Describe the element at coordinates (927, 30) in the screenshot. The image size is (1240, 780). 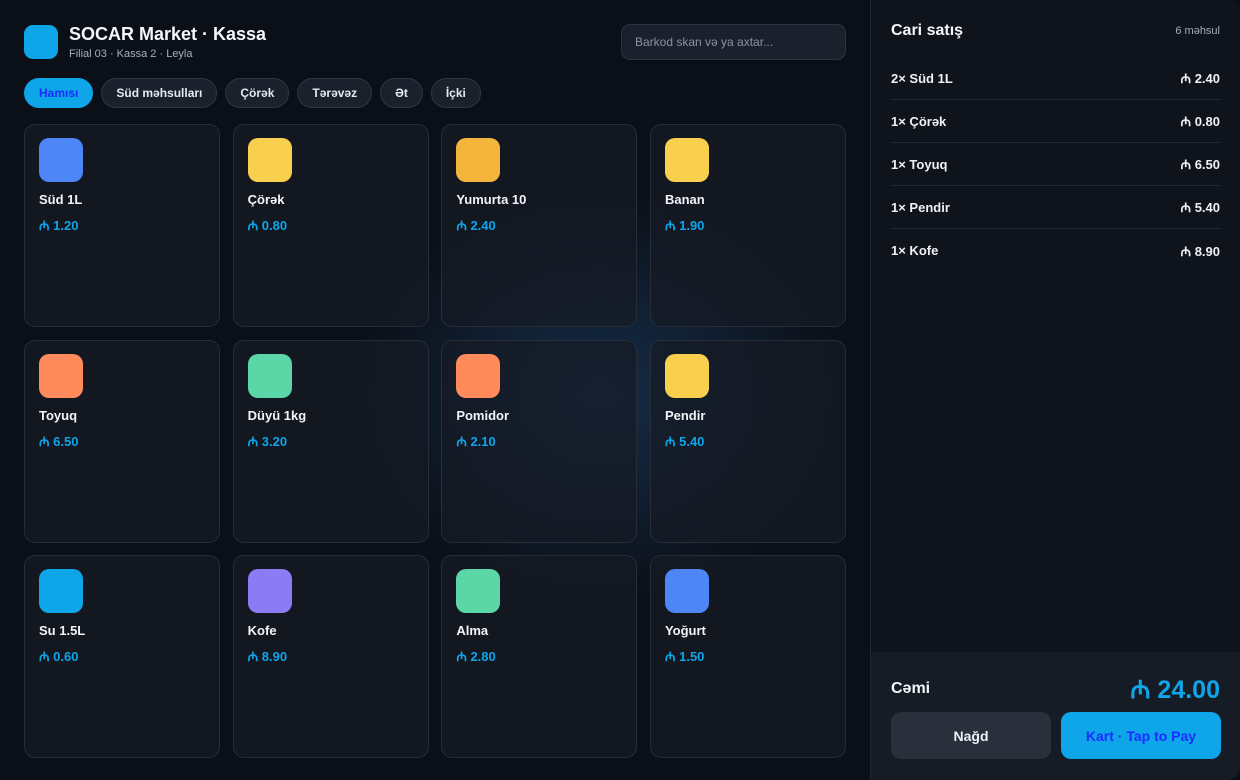
I see `cart-title: Cari satış` at that location.